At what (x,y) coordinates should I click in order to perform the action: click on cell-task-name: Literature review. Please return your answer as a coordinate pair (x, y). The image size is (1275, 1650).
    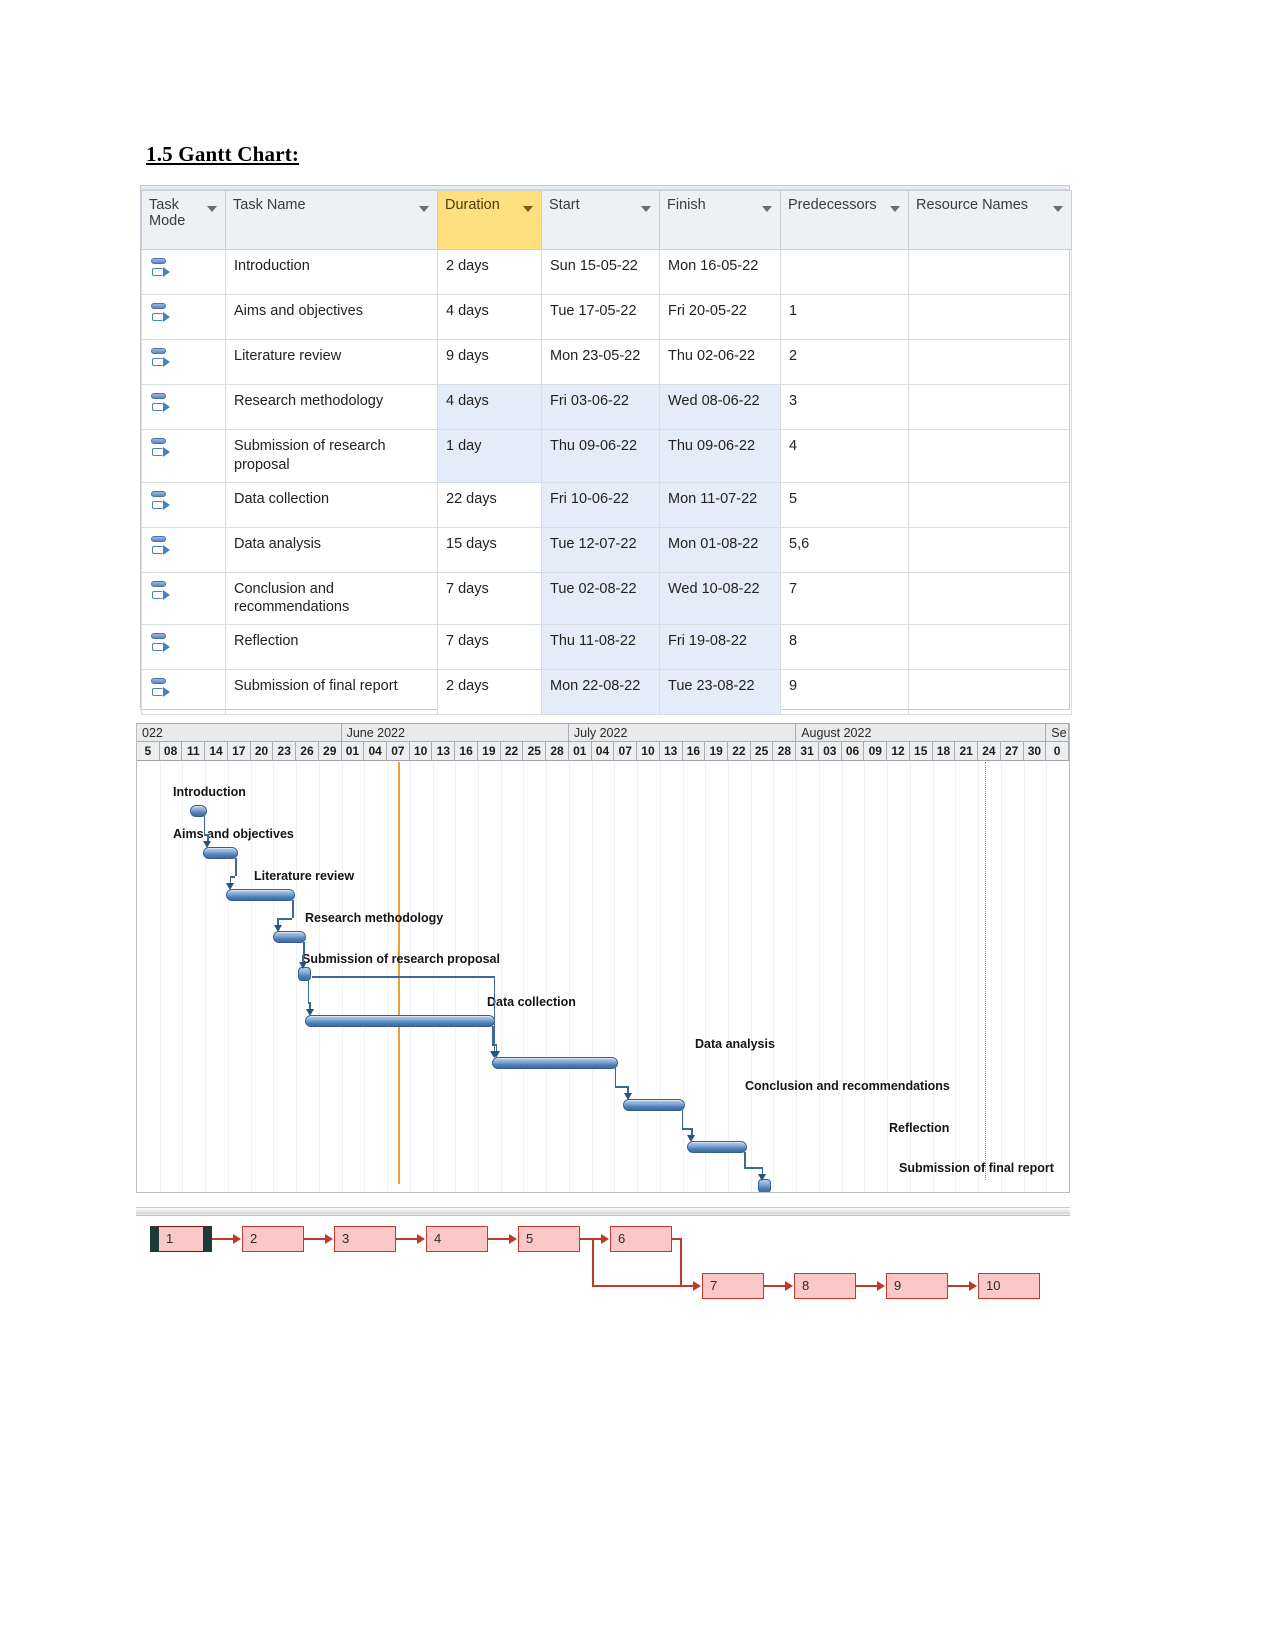
    Looking at the image, I should click on (331, 362).